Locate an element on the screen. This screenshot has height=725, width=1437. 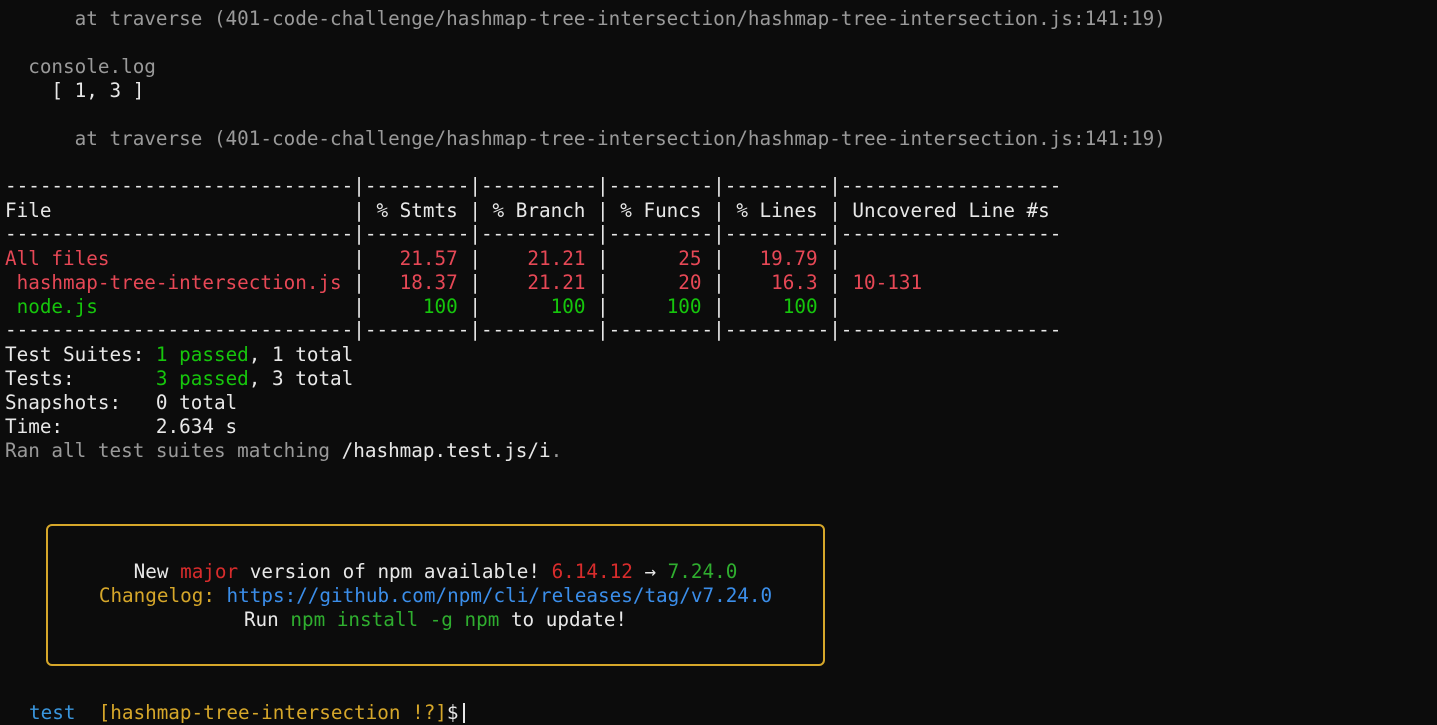
prompt-git-branch: [hashmap-tree-intersection !?] is located at coordinates (272, 712).